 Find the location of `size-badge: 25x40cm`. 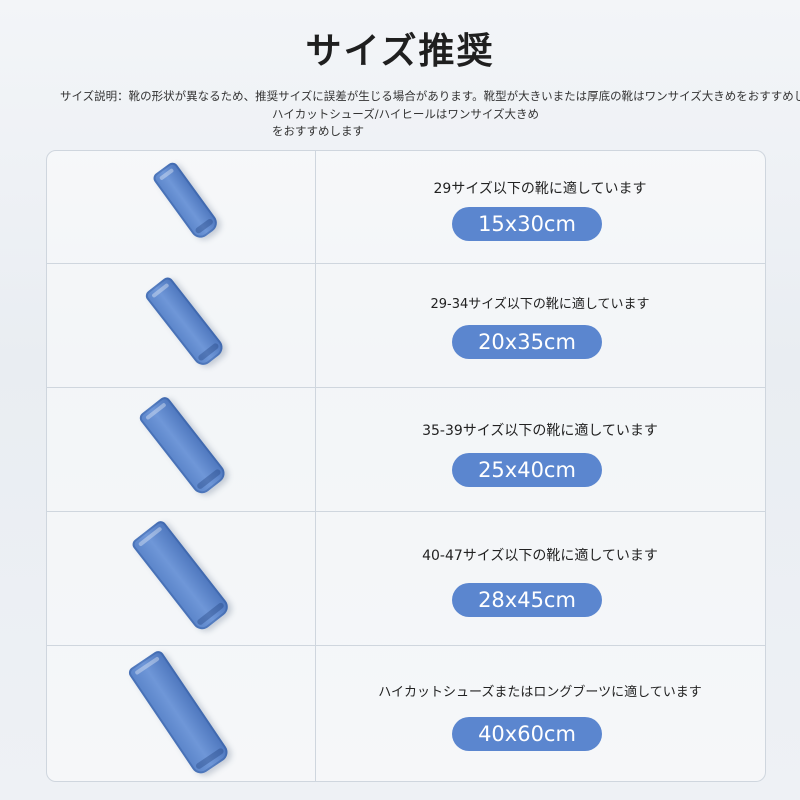

size-badge: 25x40cm is located at coordinates (527, 470).